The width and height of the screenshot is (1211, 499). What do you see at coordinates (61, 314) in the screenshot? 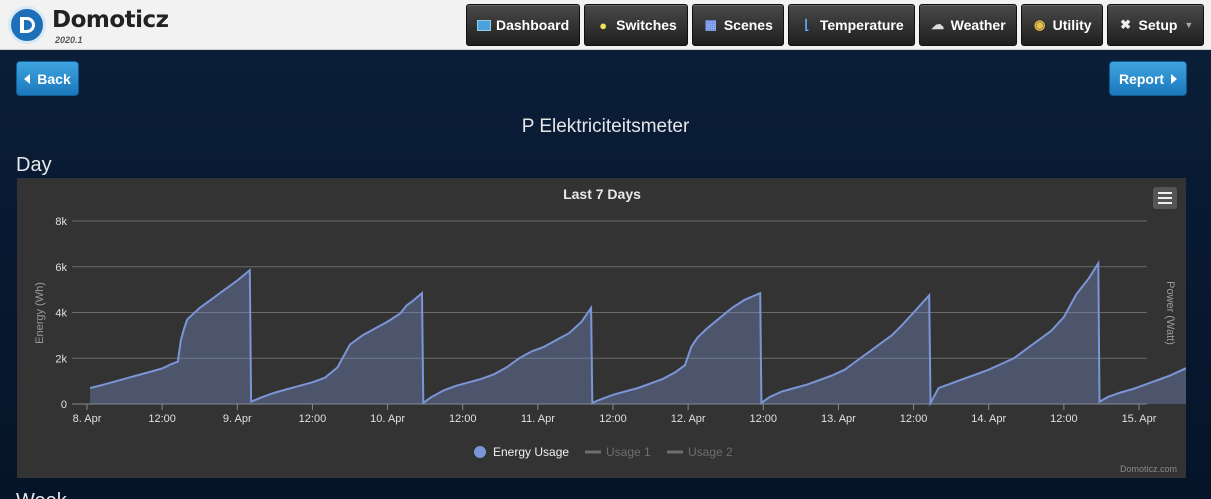
I see `y-tick-label: 4k` at bounding box center [61, 314].